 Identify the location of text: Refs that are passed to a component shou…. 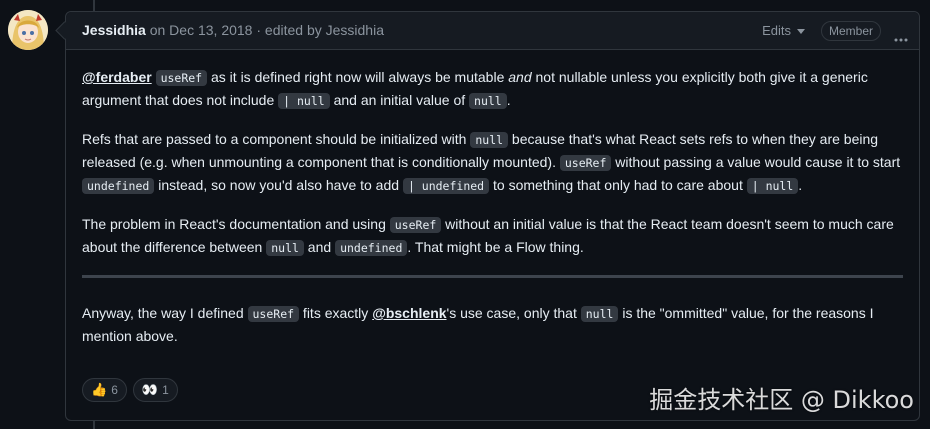
(276, 139).